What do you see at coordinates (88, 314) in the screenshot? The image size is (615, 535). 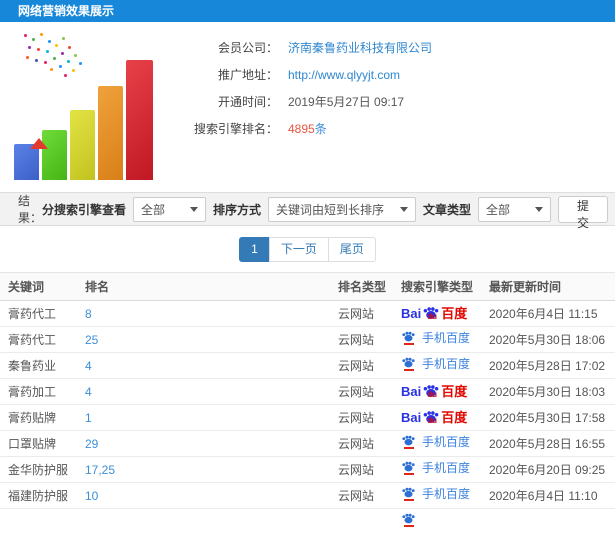 I see `rank-link: 8` at bounding box center [88, 314].